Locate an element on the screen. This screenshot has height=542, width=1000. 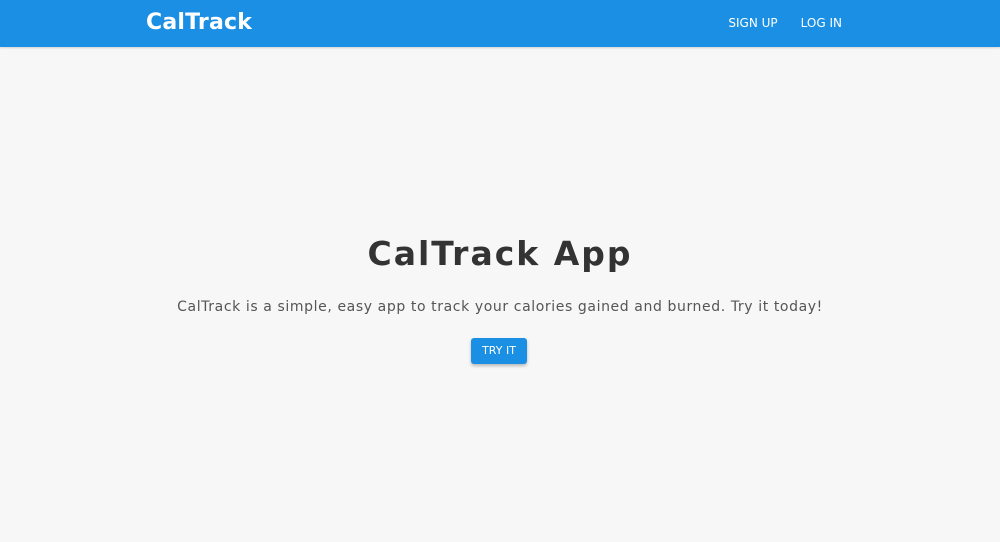
nav-links: SIGN UP LOG IN is located at coordinates (773, 23).